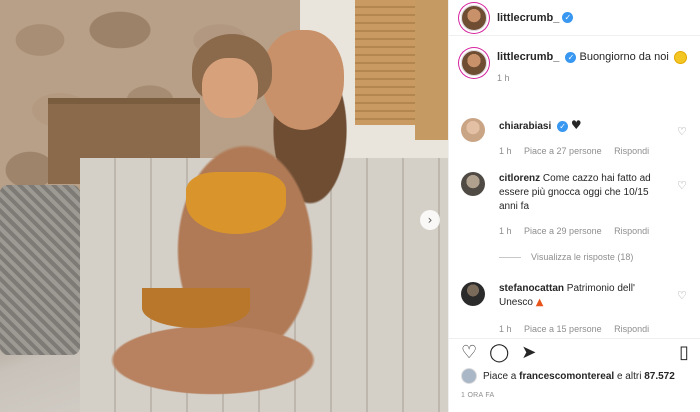  What do you see at coordinates (230, 88) in the screenshot?
I see `child-face` at bounding box center [230, 88].